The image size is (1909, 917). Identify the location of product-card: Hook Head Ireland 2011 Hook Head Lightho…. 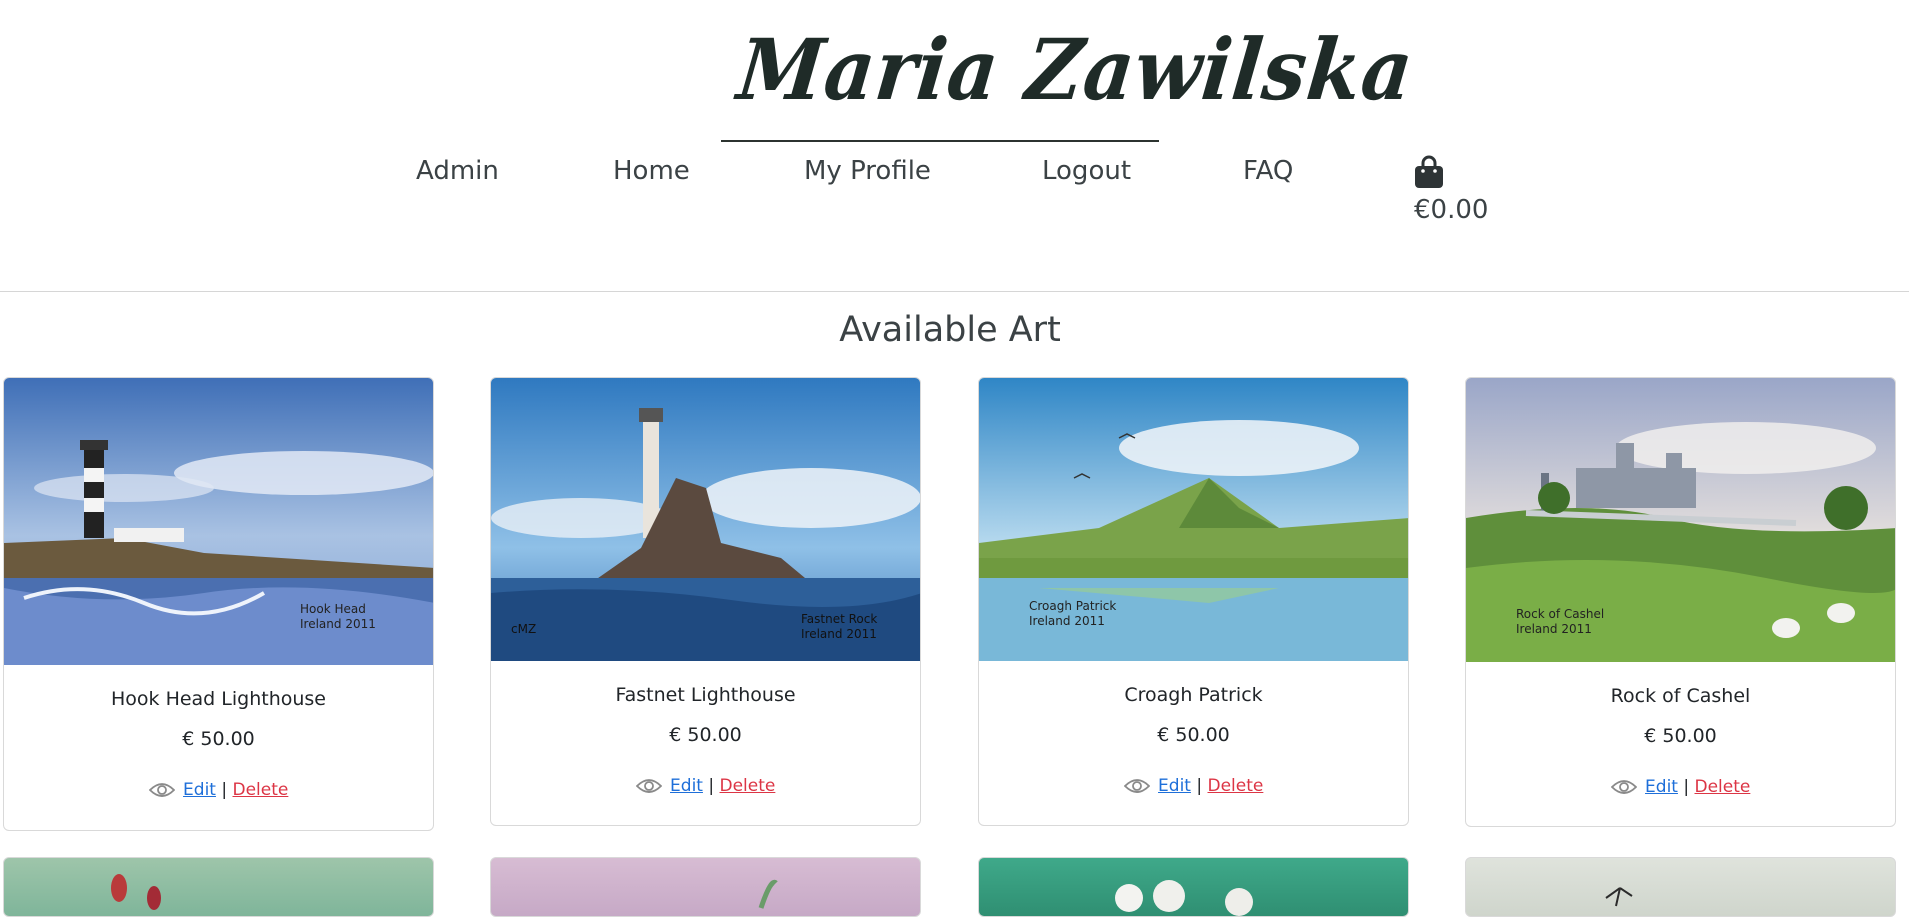
(218, 604).